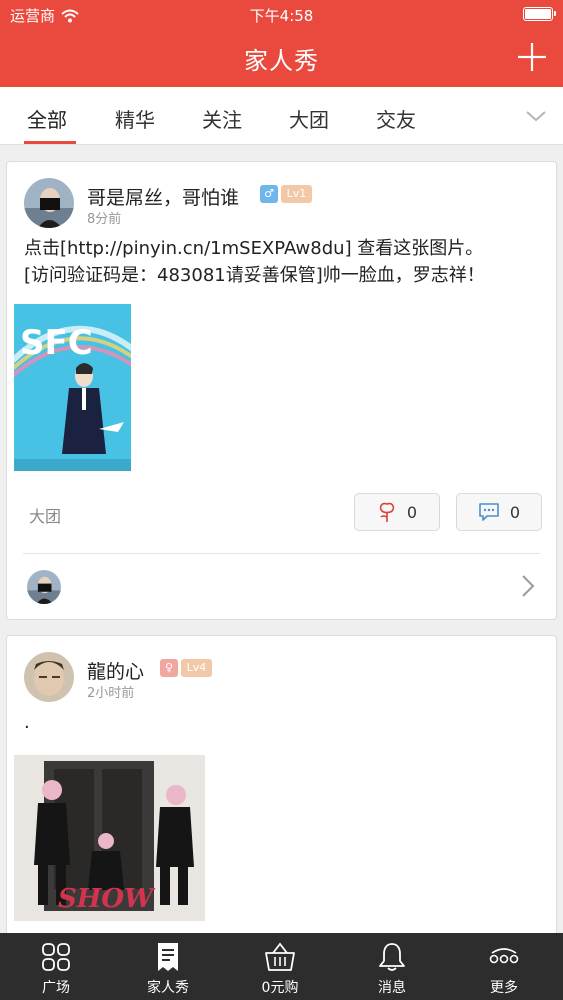 The width and height of the screenshot is (563, 1000). I want to click on liker-avatar, so click(44, 587).